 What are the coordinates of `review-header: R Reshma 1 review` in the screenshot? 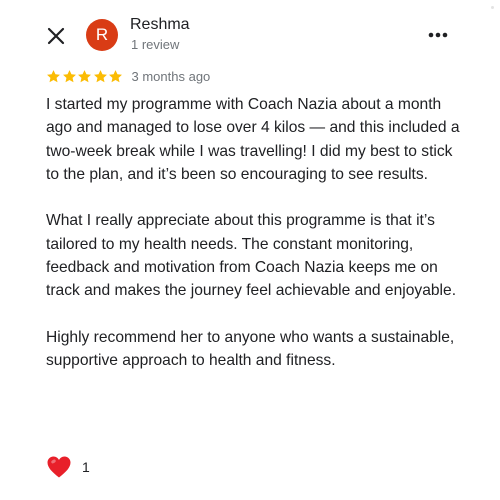 It's located at (250, 33).